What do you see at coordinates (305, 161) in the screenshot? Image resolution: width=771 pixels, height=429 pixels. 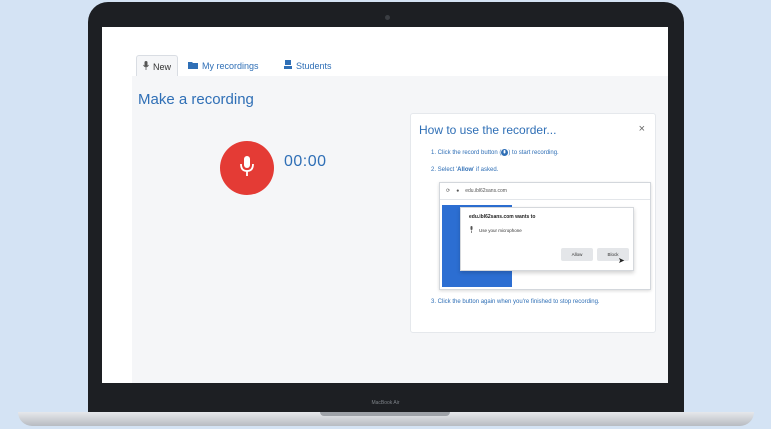 I see `recording-timer: 00:00` at bounding box center [305, 161].